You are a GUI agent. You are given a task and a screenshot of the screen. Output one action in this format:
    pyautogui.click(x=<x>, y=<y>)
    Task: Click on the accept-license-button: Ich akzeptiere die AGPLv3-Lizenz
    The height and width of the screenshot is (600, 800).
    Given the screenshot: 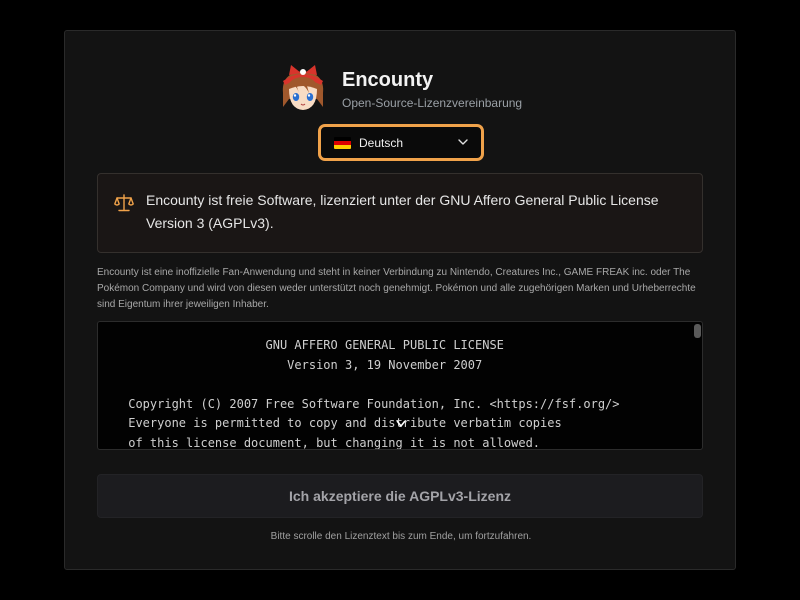 What is the action you would take?
    pyautogui.click(x=400, y=496)
    